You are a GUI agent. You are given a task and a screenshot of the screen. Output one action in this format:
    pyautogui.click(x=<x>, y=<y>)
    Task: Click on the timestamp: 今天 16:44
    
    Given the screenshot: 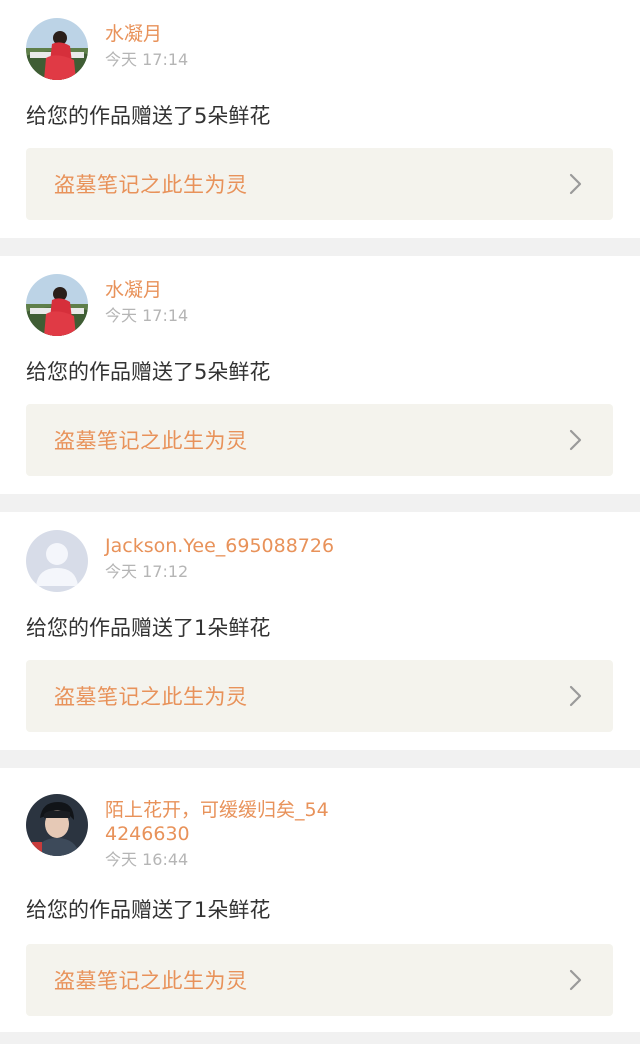 What is the action you would take?
    pyautogui.click(x=147, y=859)
    